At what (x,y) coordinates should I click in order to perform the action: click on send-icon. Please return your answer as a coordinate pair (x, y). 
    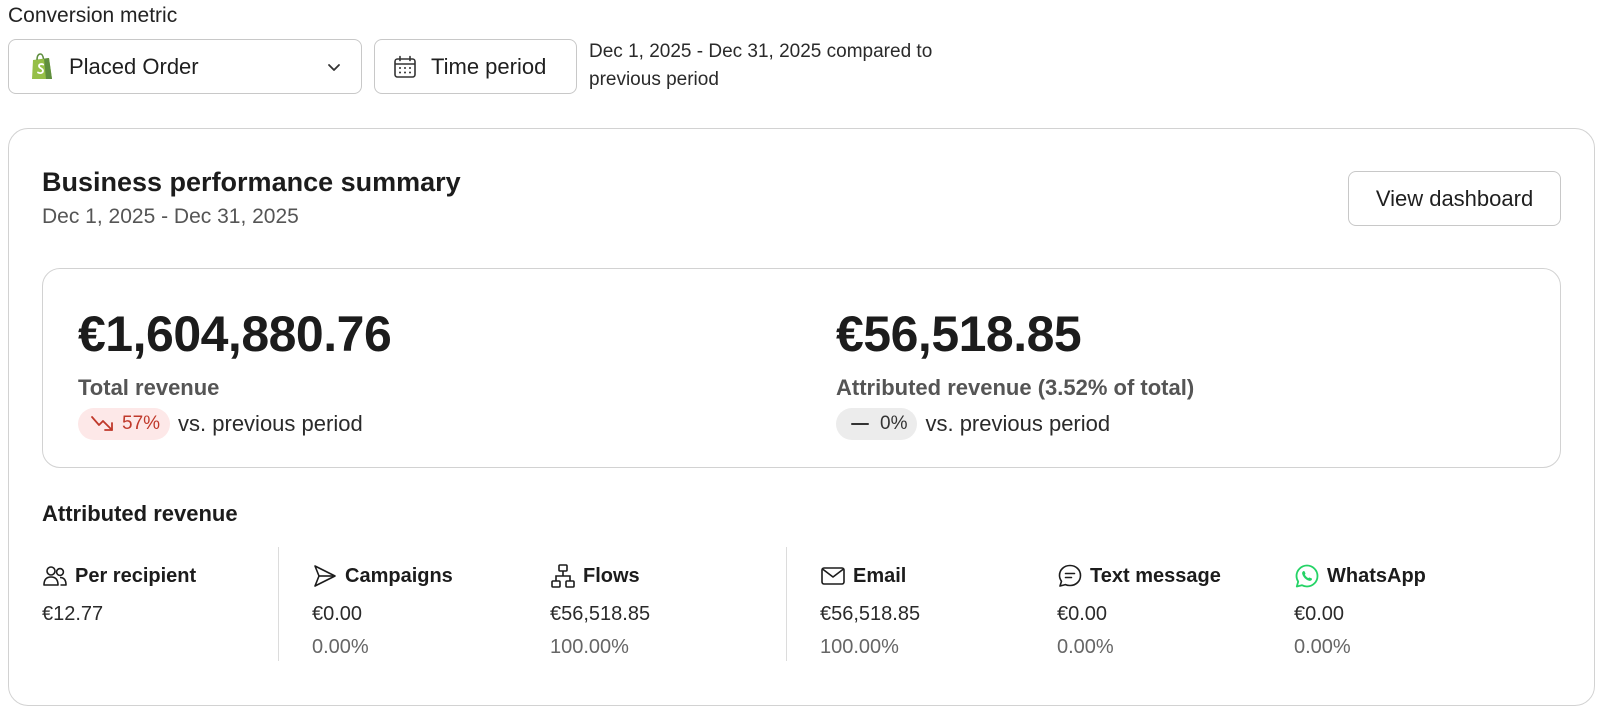
    Looking at the image, I should click on (325, 576).